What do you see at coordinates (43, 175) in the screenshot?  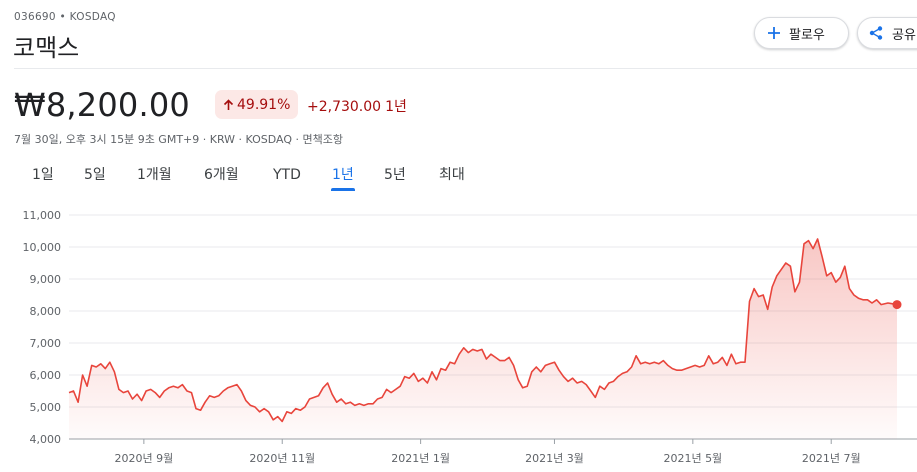 I see `tab-label: 1일` at bounding box center [43, 175].